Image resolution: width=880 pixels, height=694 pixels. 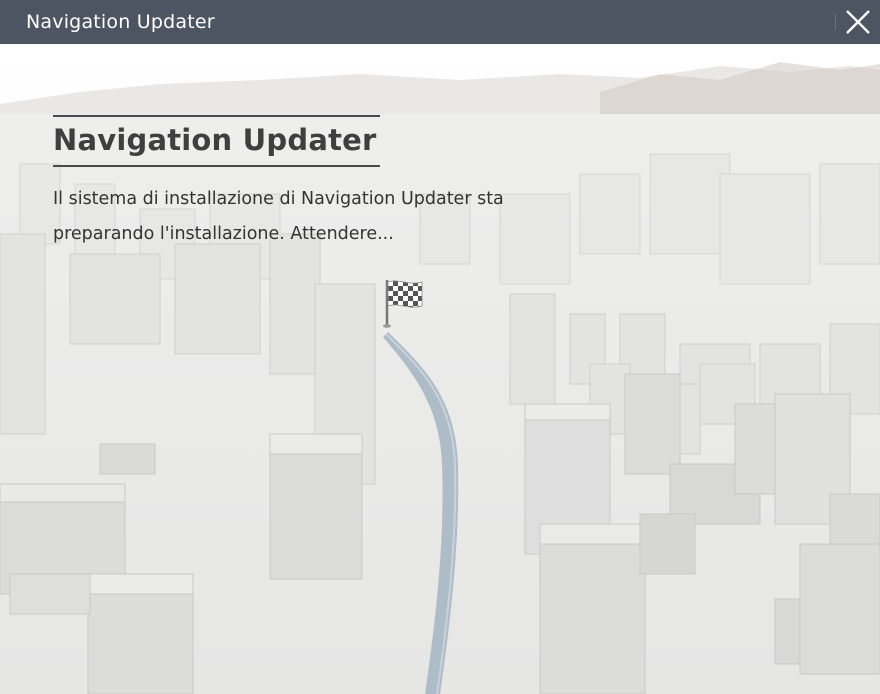 I want to click on window-title: Navigation Updater, so click(x=120, y=22).